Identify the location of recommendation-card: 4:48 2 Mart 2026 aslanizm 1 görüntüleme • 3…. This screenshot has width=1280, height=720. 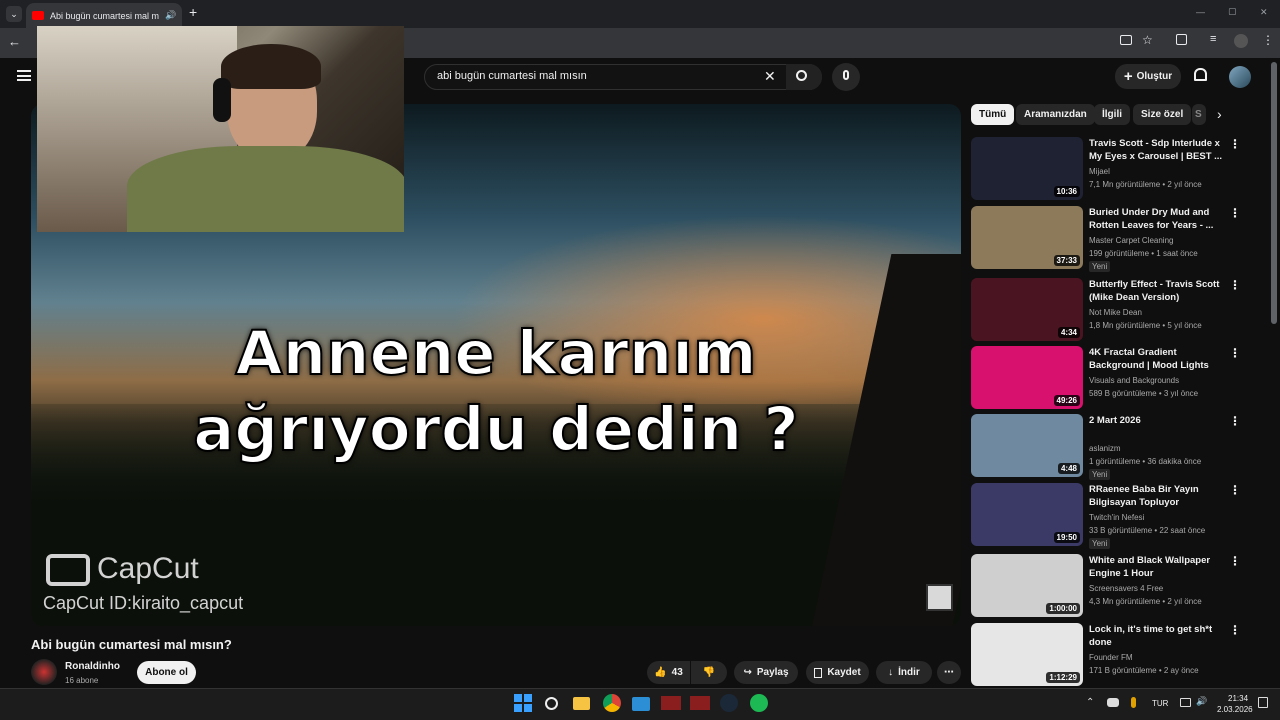
(1118, 447).